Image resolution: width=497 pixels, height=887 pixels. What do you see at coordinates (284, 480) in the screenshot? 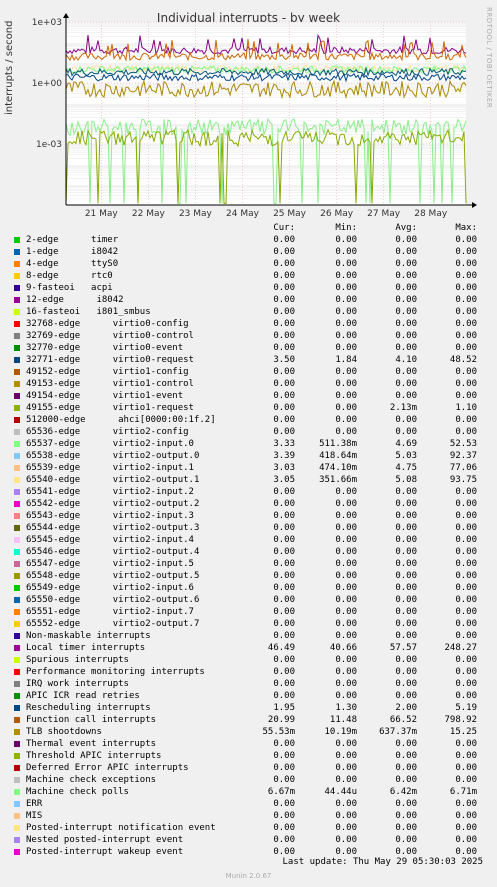
I see `legend-cur: 3.05` at bounding box center [284, 480].